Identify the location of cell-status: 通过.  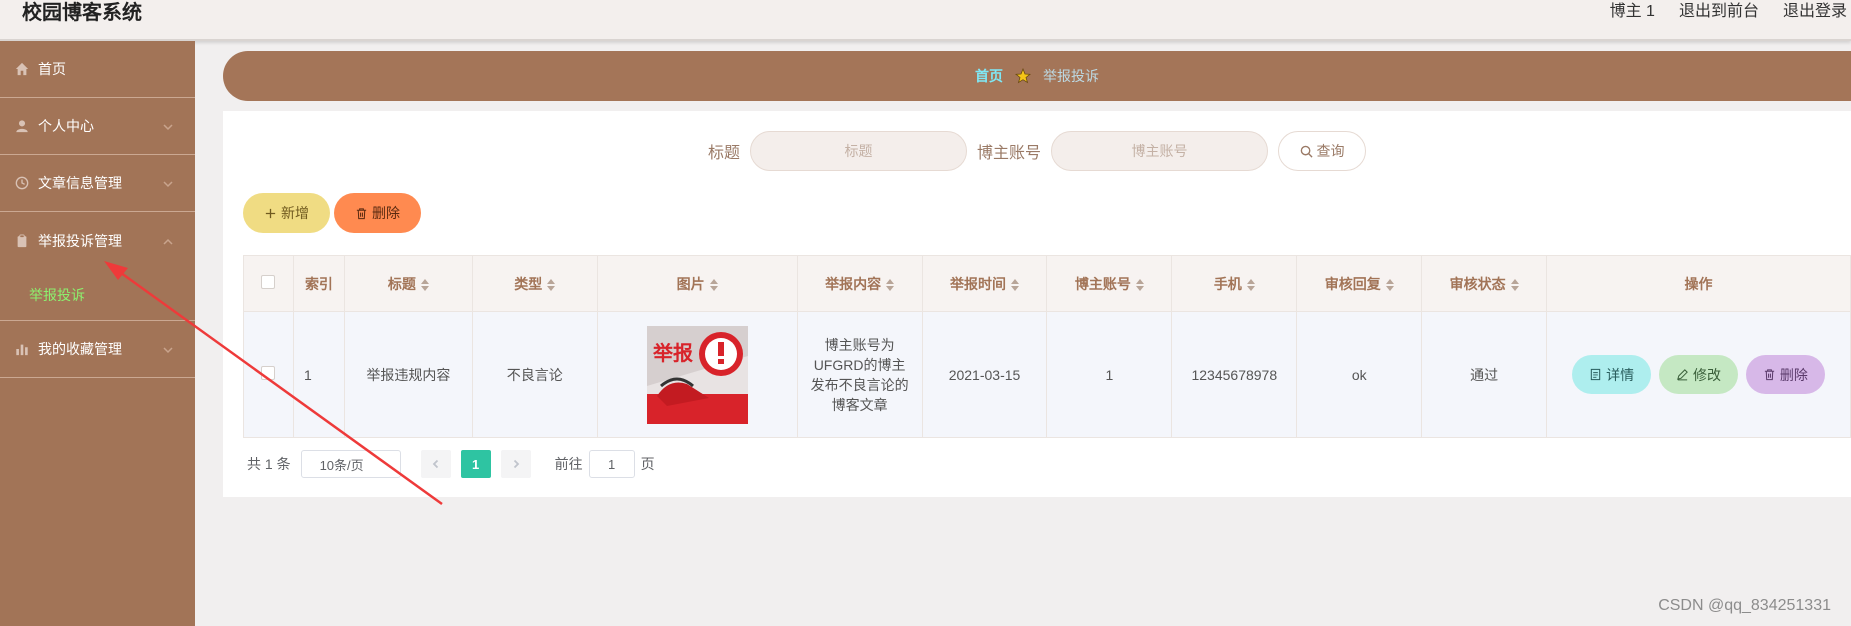
(1484, 374).